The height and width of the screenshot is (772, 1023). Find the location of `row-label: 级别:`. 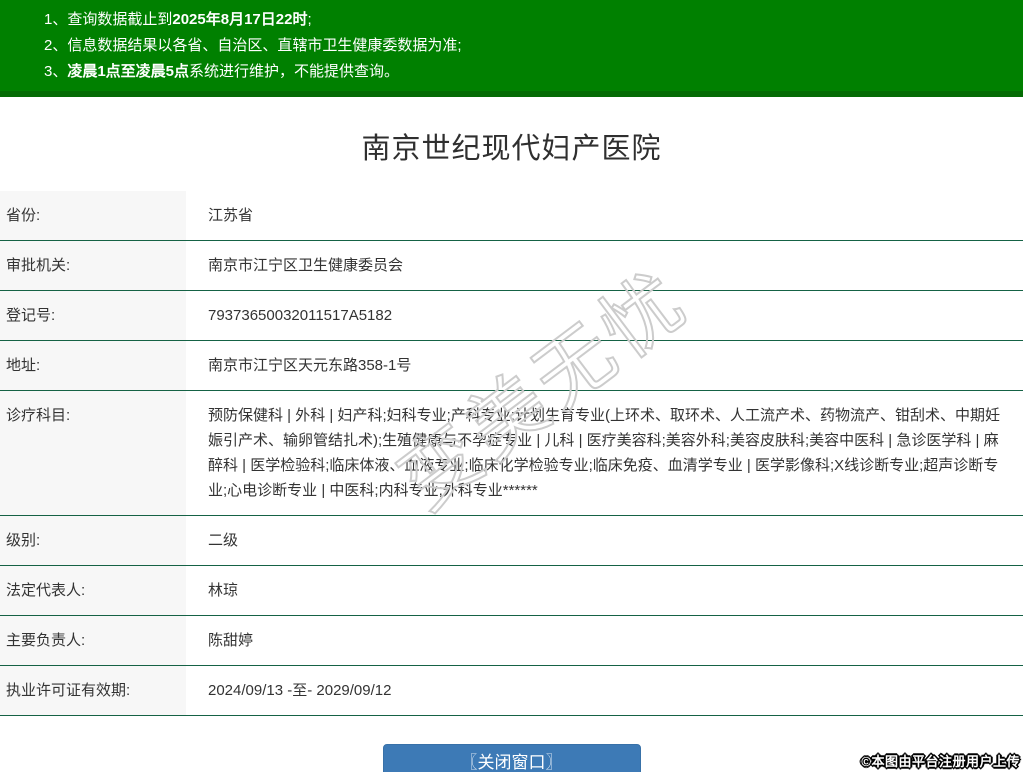

row-label: 级别: is located at coordinates (93, 540).